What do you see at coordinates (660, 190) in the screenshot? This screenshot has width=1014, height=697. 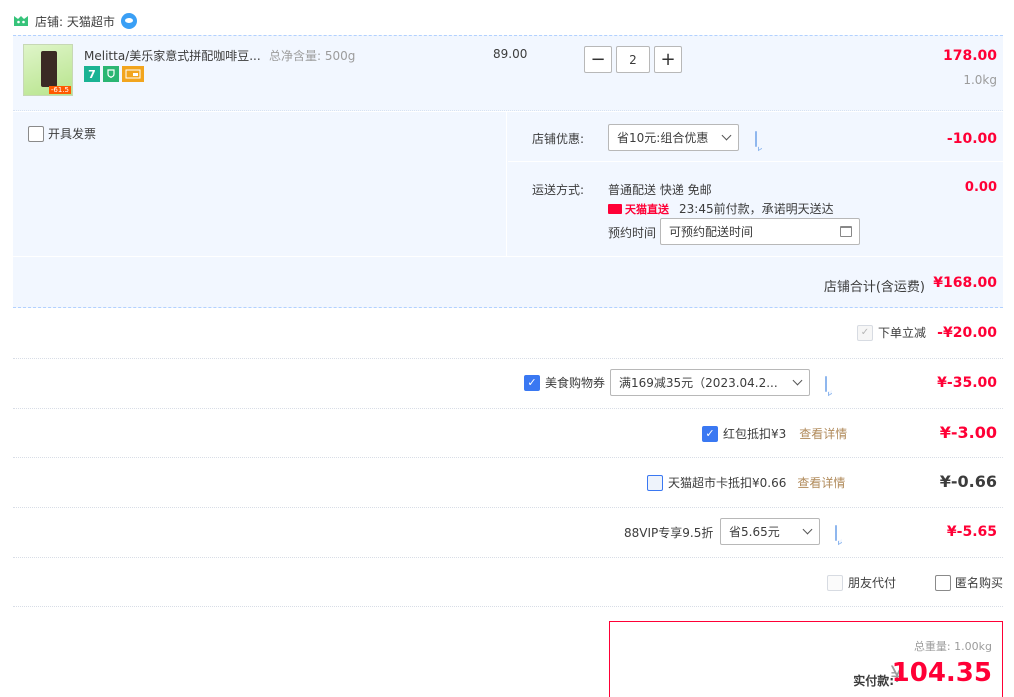 I see `delivery-method: 普通配送 快递 免邮` at bounding box center [660, 190].